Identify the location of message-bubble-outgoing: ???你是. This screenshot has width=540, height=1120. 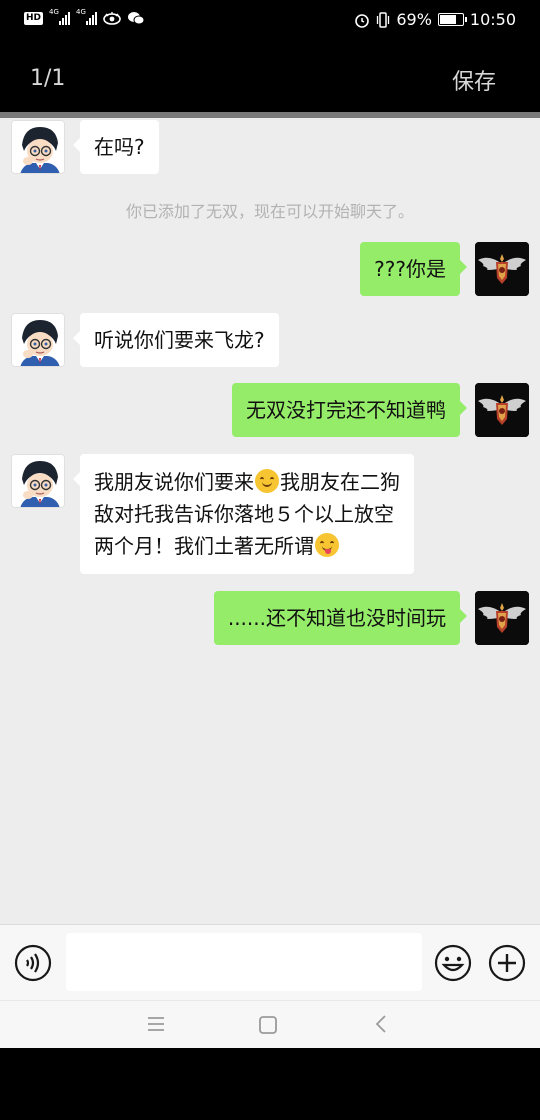
(413, 269).